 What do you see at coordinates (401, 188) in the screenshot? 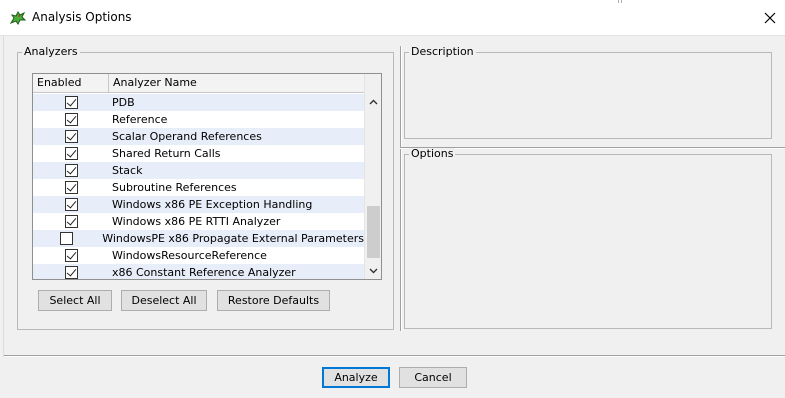
I see `split-pane-divider-vertical` at bounding box center [401, 188].